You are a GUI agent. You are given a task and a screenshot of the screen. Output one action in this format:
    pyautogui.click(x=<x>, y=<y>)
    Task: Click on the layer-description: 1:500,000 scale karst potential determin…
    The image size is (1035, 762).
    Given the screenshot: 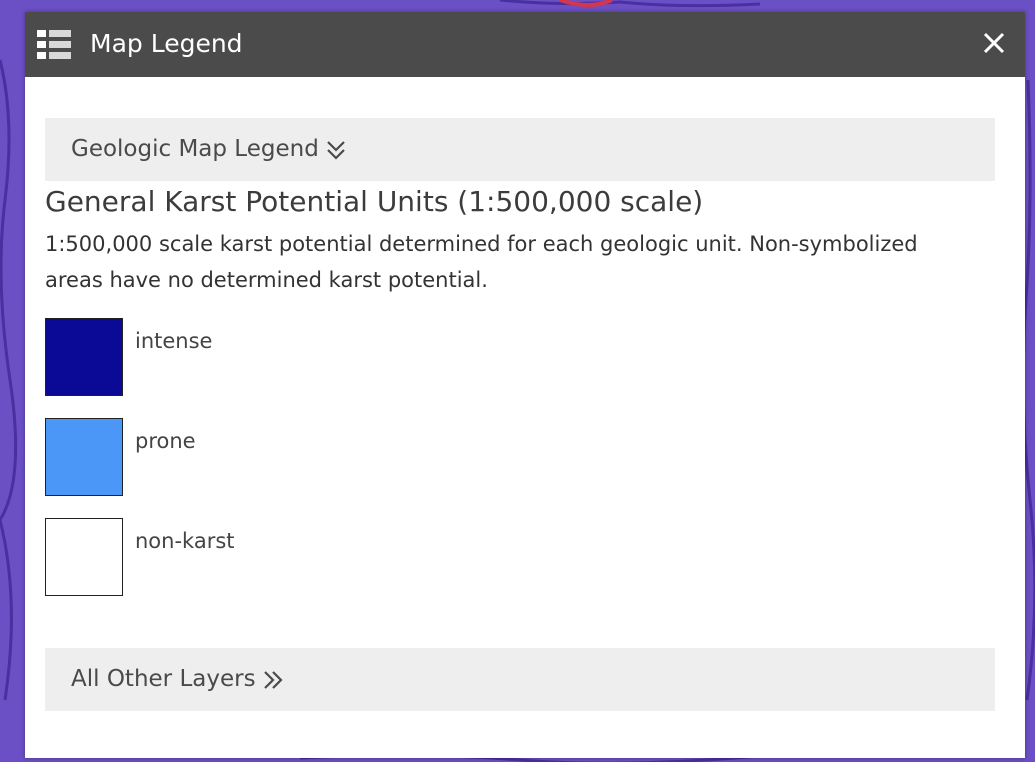 What is the action you would take?
    pyautogui.click(x=481, y=262)
    